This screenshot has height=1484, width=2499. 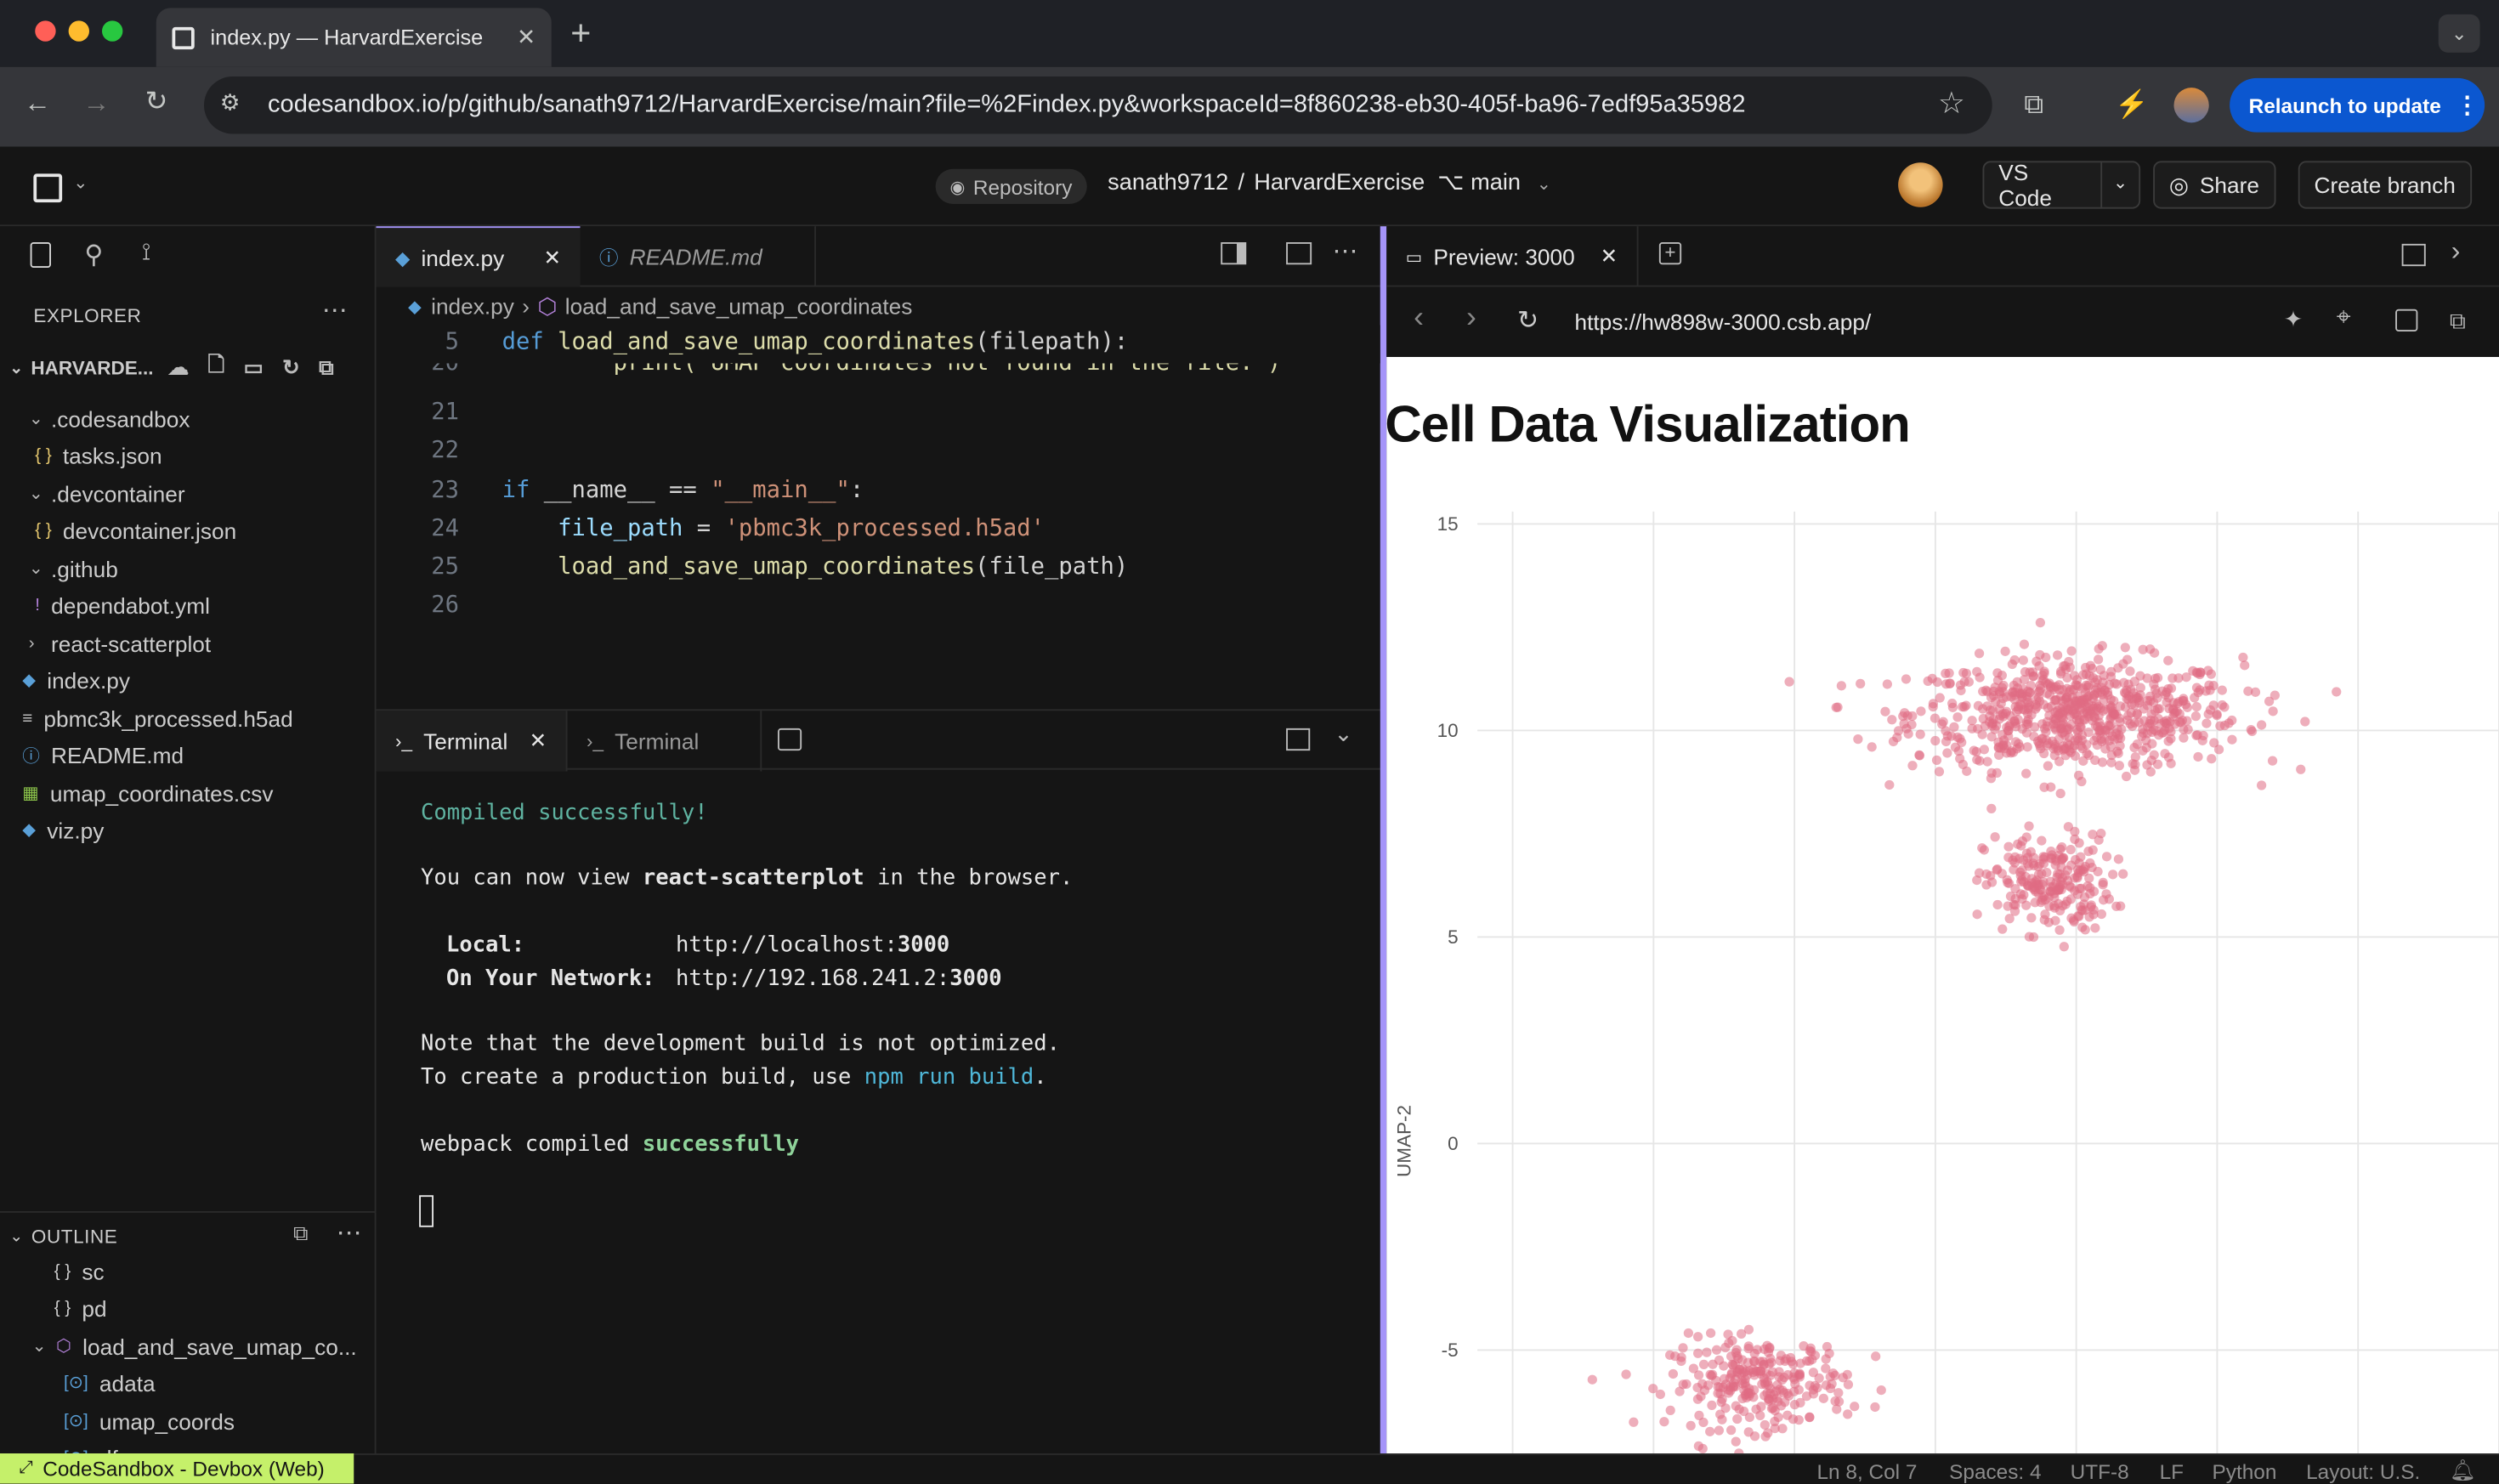 What do you see at coordinates (354, 37) in the screenshot?
I see `browser-tab: index.py — HarvardExercise ✕` at bounding box center [354, 37].